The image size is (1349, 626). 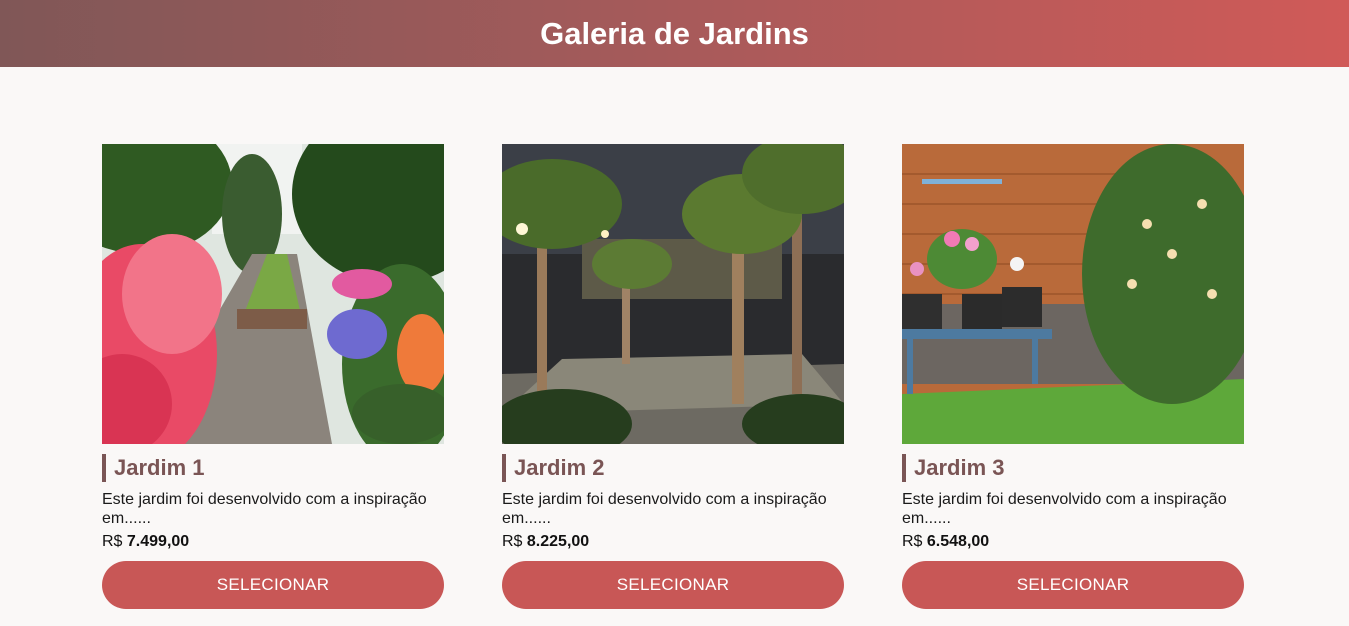 I want to click on price-value: 8.225,00, so click(x=558, y=541).